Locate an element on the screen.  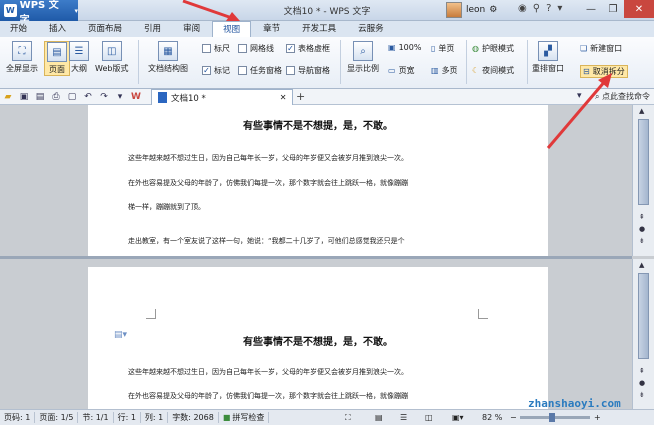
window-controls: — ❐ ✕ is located at coordinates (617, 9).